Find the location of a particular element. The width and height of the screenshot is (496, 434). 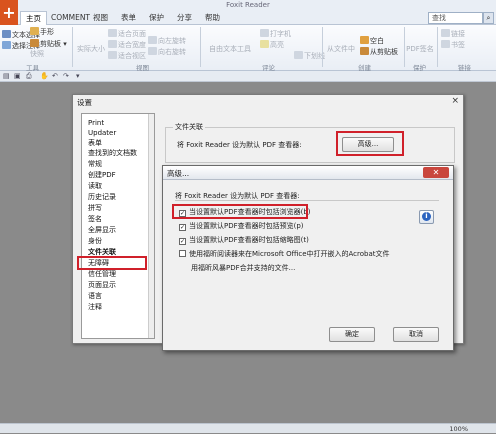

link-button: 链接 is located at coordinates (453, 34).